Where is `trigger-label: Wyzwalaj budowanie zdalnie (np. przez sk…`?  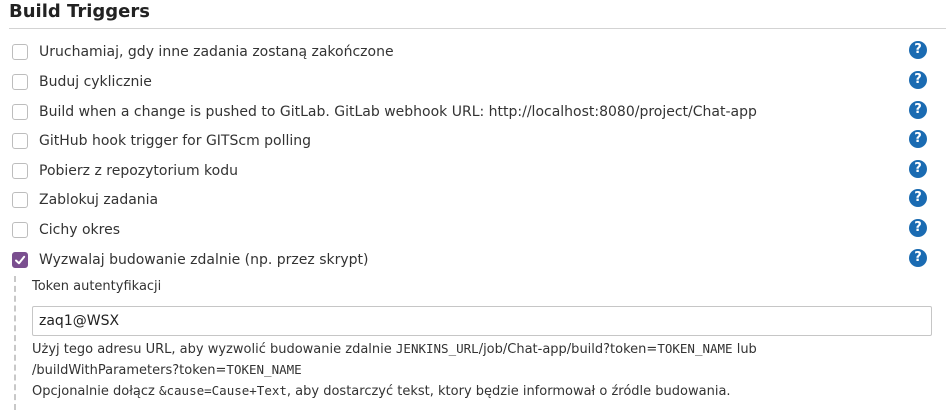 trigger-label: Wyzwalaj budowanie zdalnie (np. przez sk… is located at coordinates (203, 260).